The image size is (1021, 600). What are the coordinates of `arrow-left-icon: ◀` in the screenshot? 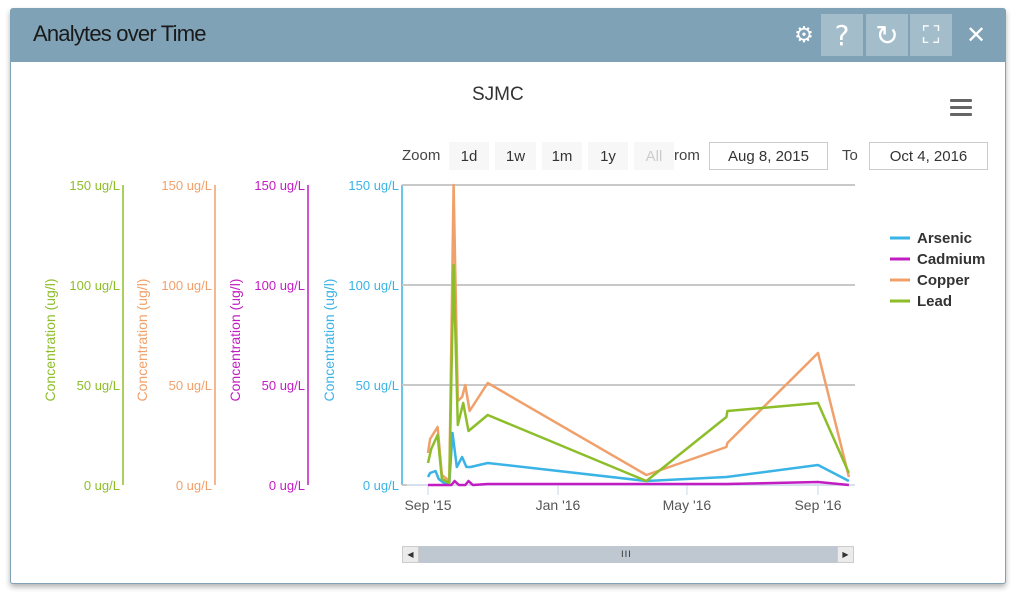 It's located at (410, 554).